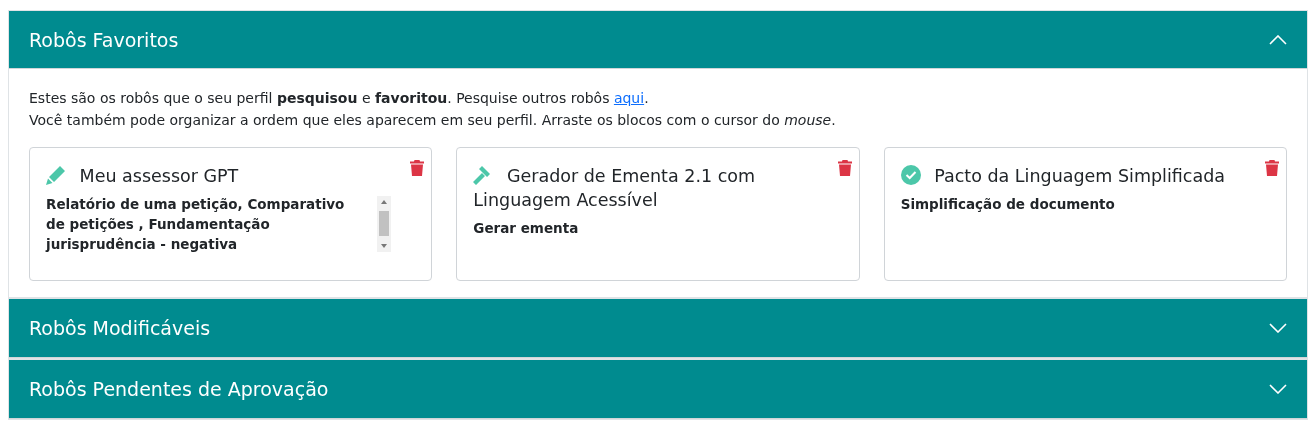  Describe the element at coordinates (1007, 204) in the screenshot. I see `card-description: Simplificação de documento` at that location.